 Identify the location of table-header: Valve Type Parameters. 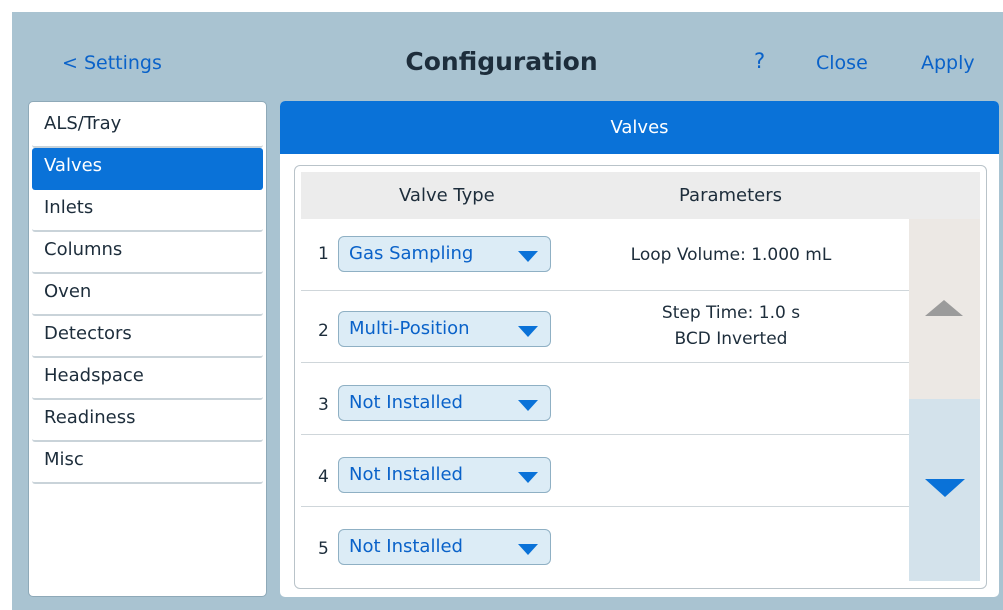
(640, 195).